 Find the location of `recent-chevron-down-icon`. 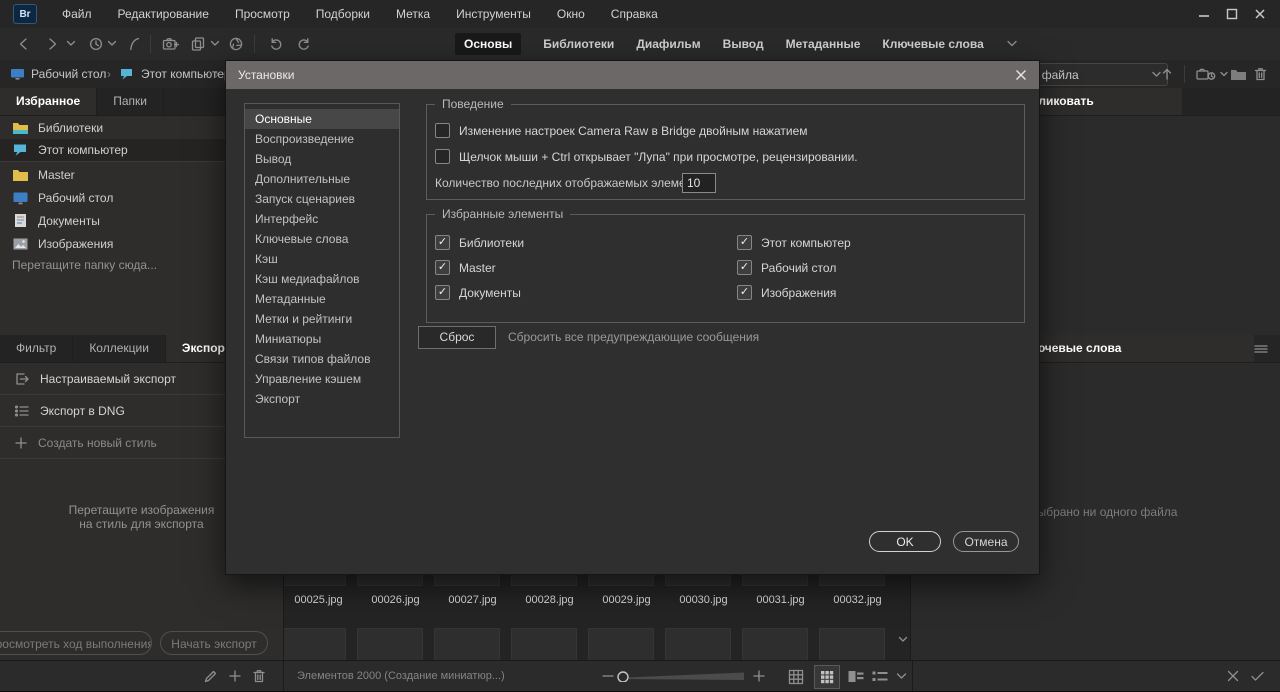

recent-chevron-down-icon is located at coordinates (112, 44).